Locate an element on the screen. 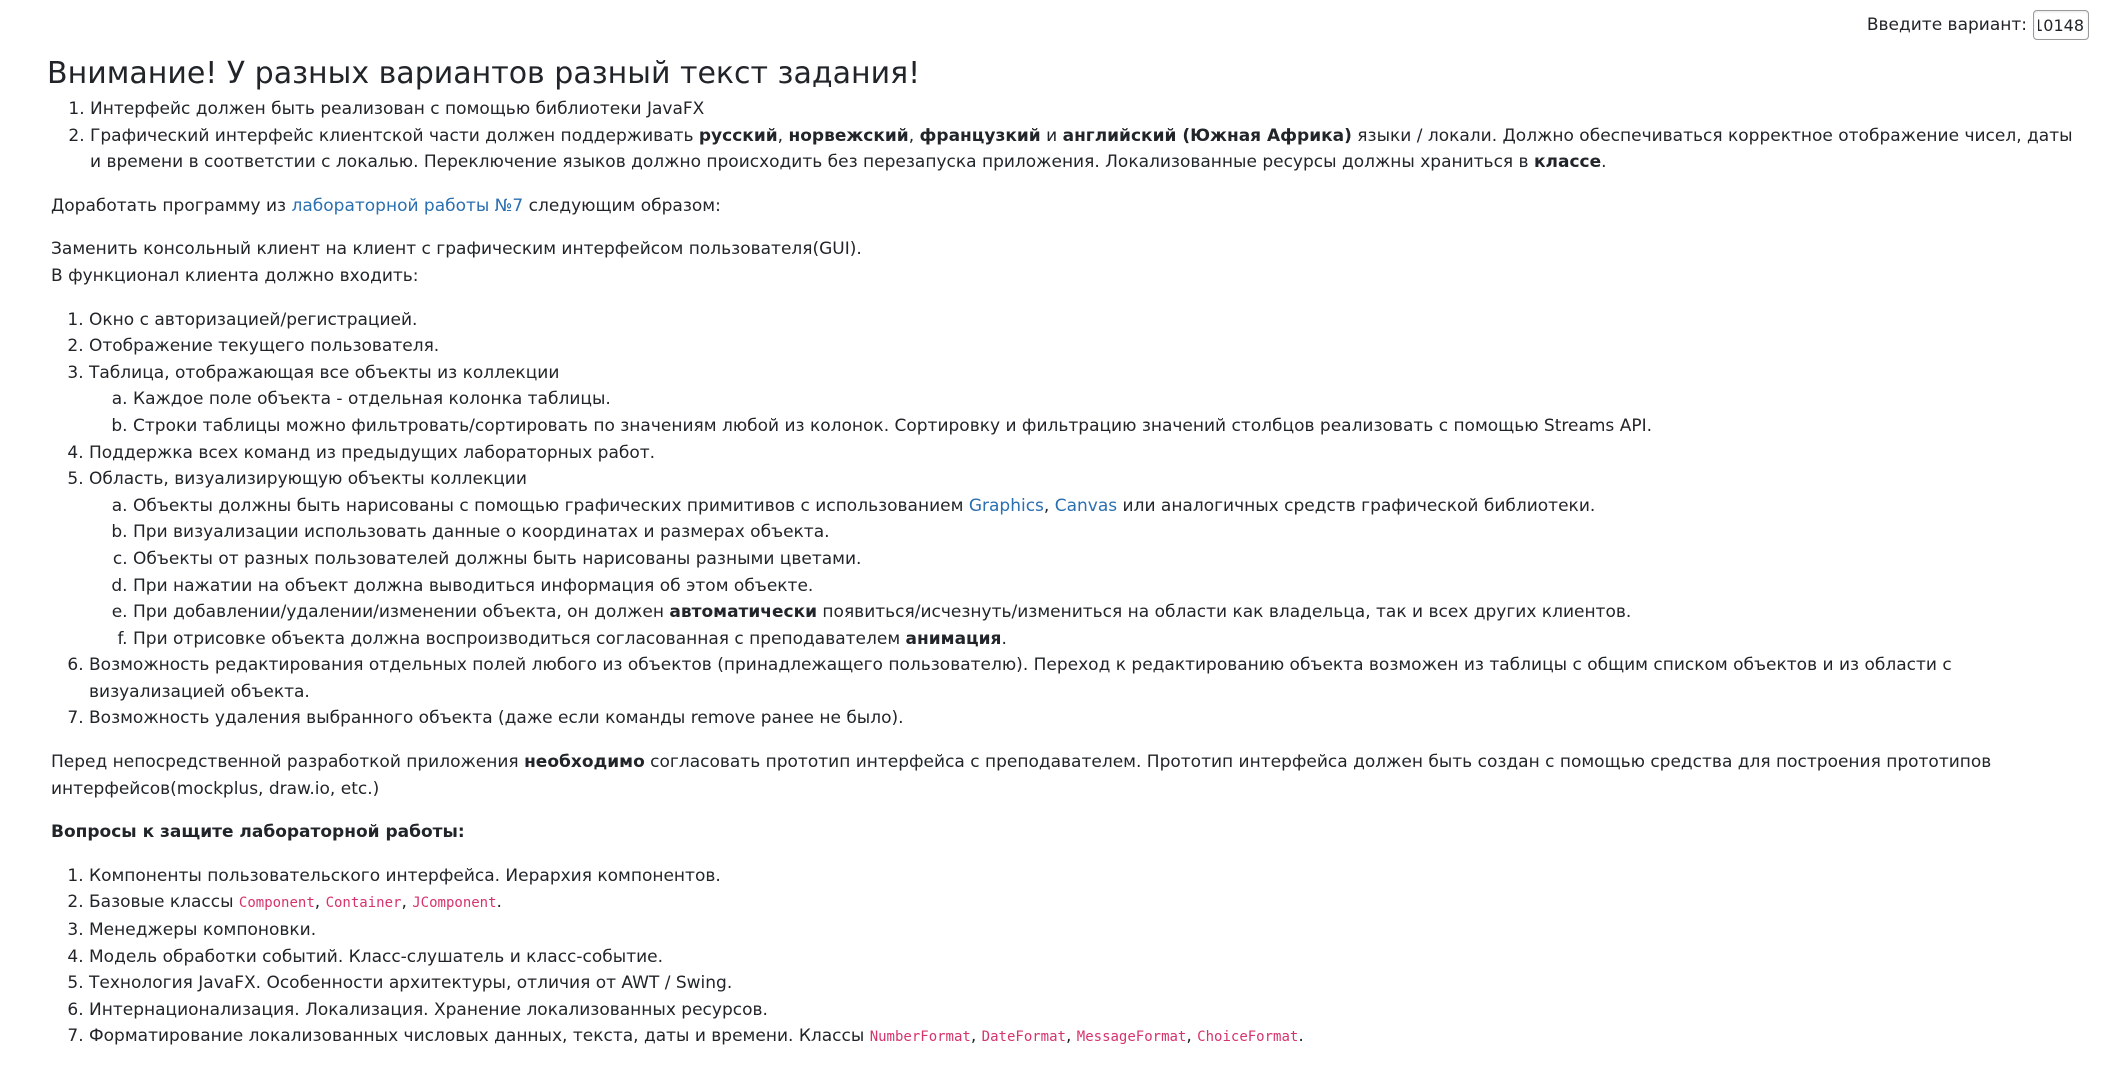 Image resolution: width=2109 pixels, height=1068 pixels. questions-title: Вопросы к защите лабораторной работы: is located at coordinates (258, 832).